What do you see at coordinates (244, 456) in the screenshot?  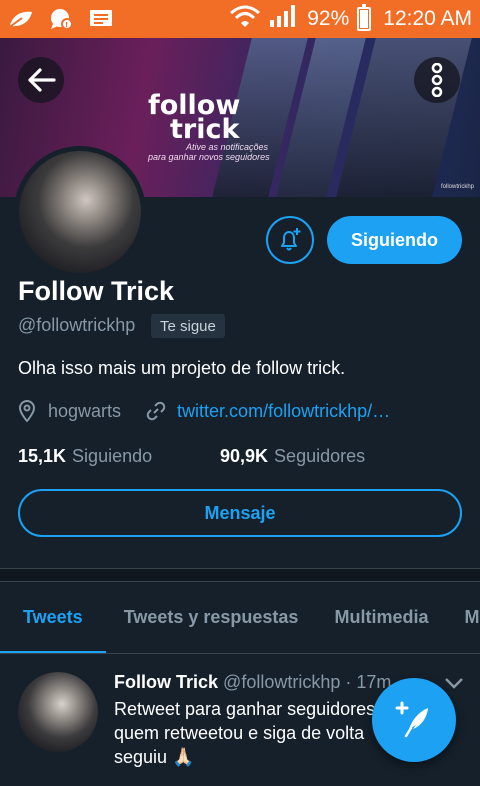 I see `followers-count: 90,9K` at bounding box center [244, 456].